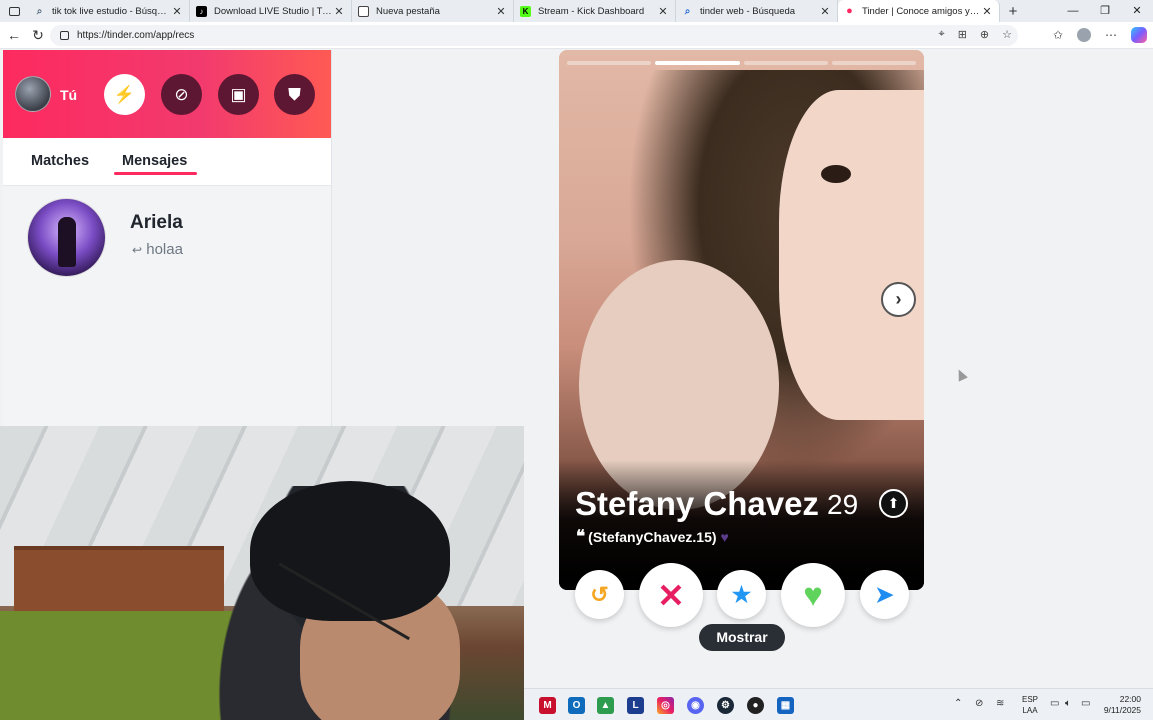 Image resolution: width=1153 pixels, height=720 pixels. I want to click on superlike-button: ★, so click(741, 594).